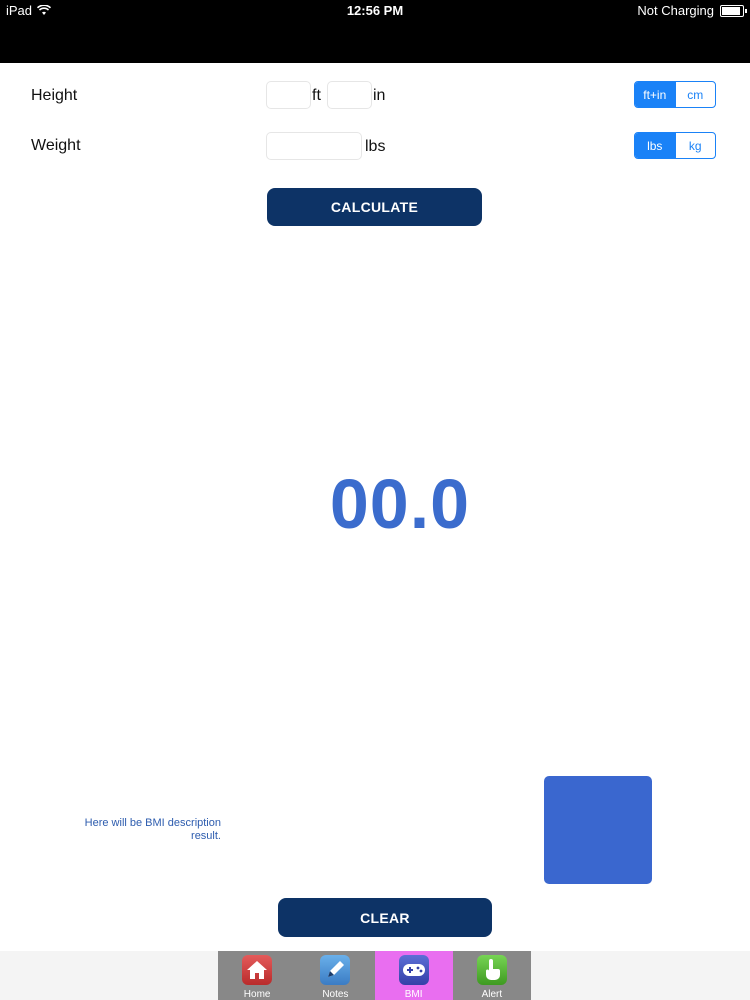 The width and height of the screenshot is (750, 1000). I want to click on height-unit-selector: ft+in cm, so click(675, 94).